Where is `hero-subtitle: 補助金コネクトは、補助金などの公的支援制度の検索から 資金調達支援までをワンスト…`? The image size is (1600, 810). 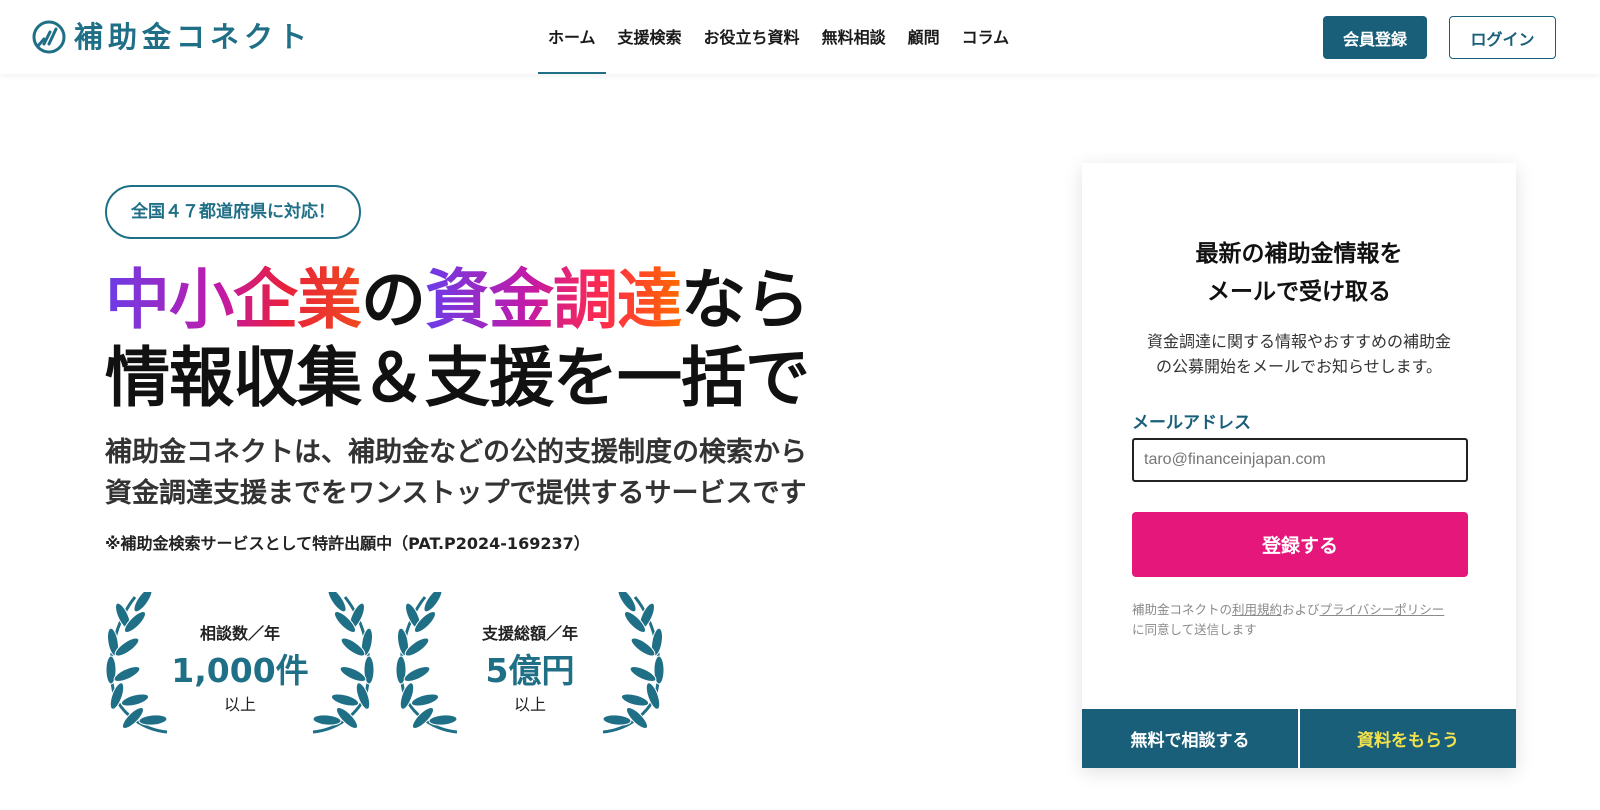
hero-subtitle: 補助金コネクトは、補助金などの公的支援制度の検索から 資金調達支援までをワンスト… is located at coordinates (456, 473).